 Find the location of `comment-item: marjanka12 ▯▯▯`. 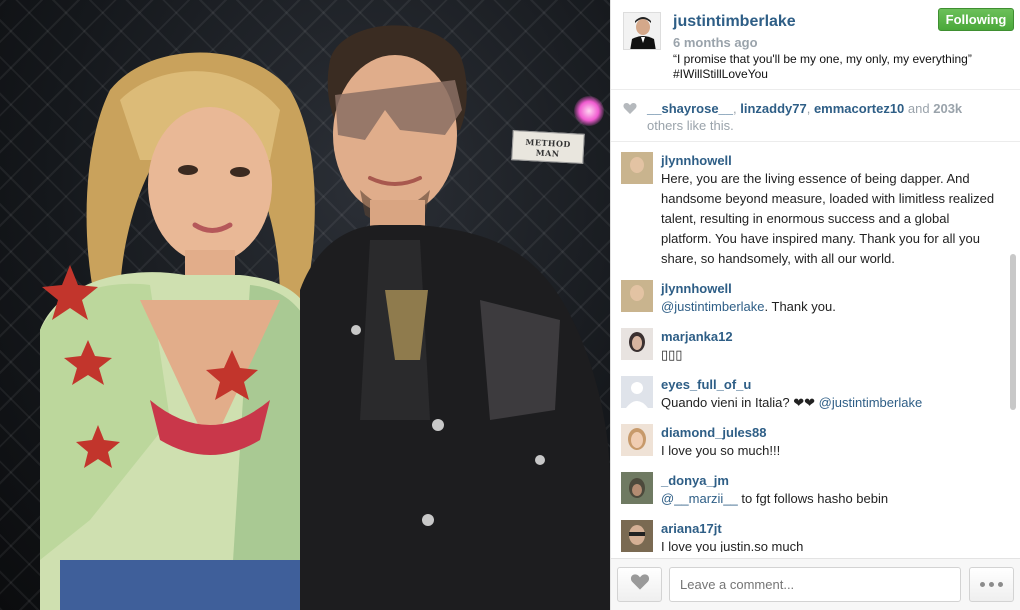

comment-item: marjanka12 ▯▯▯ is located at coordinates (815, 348).